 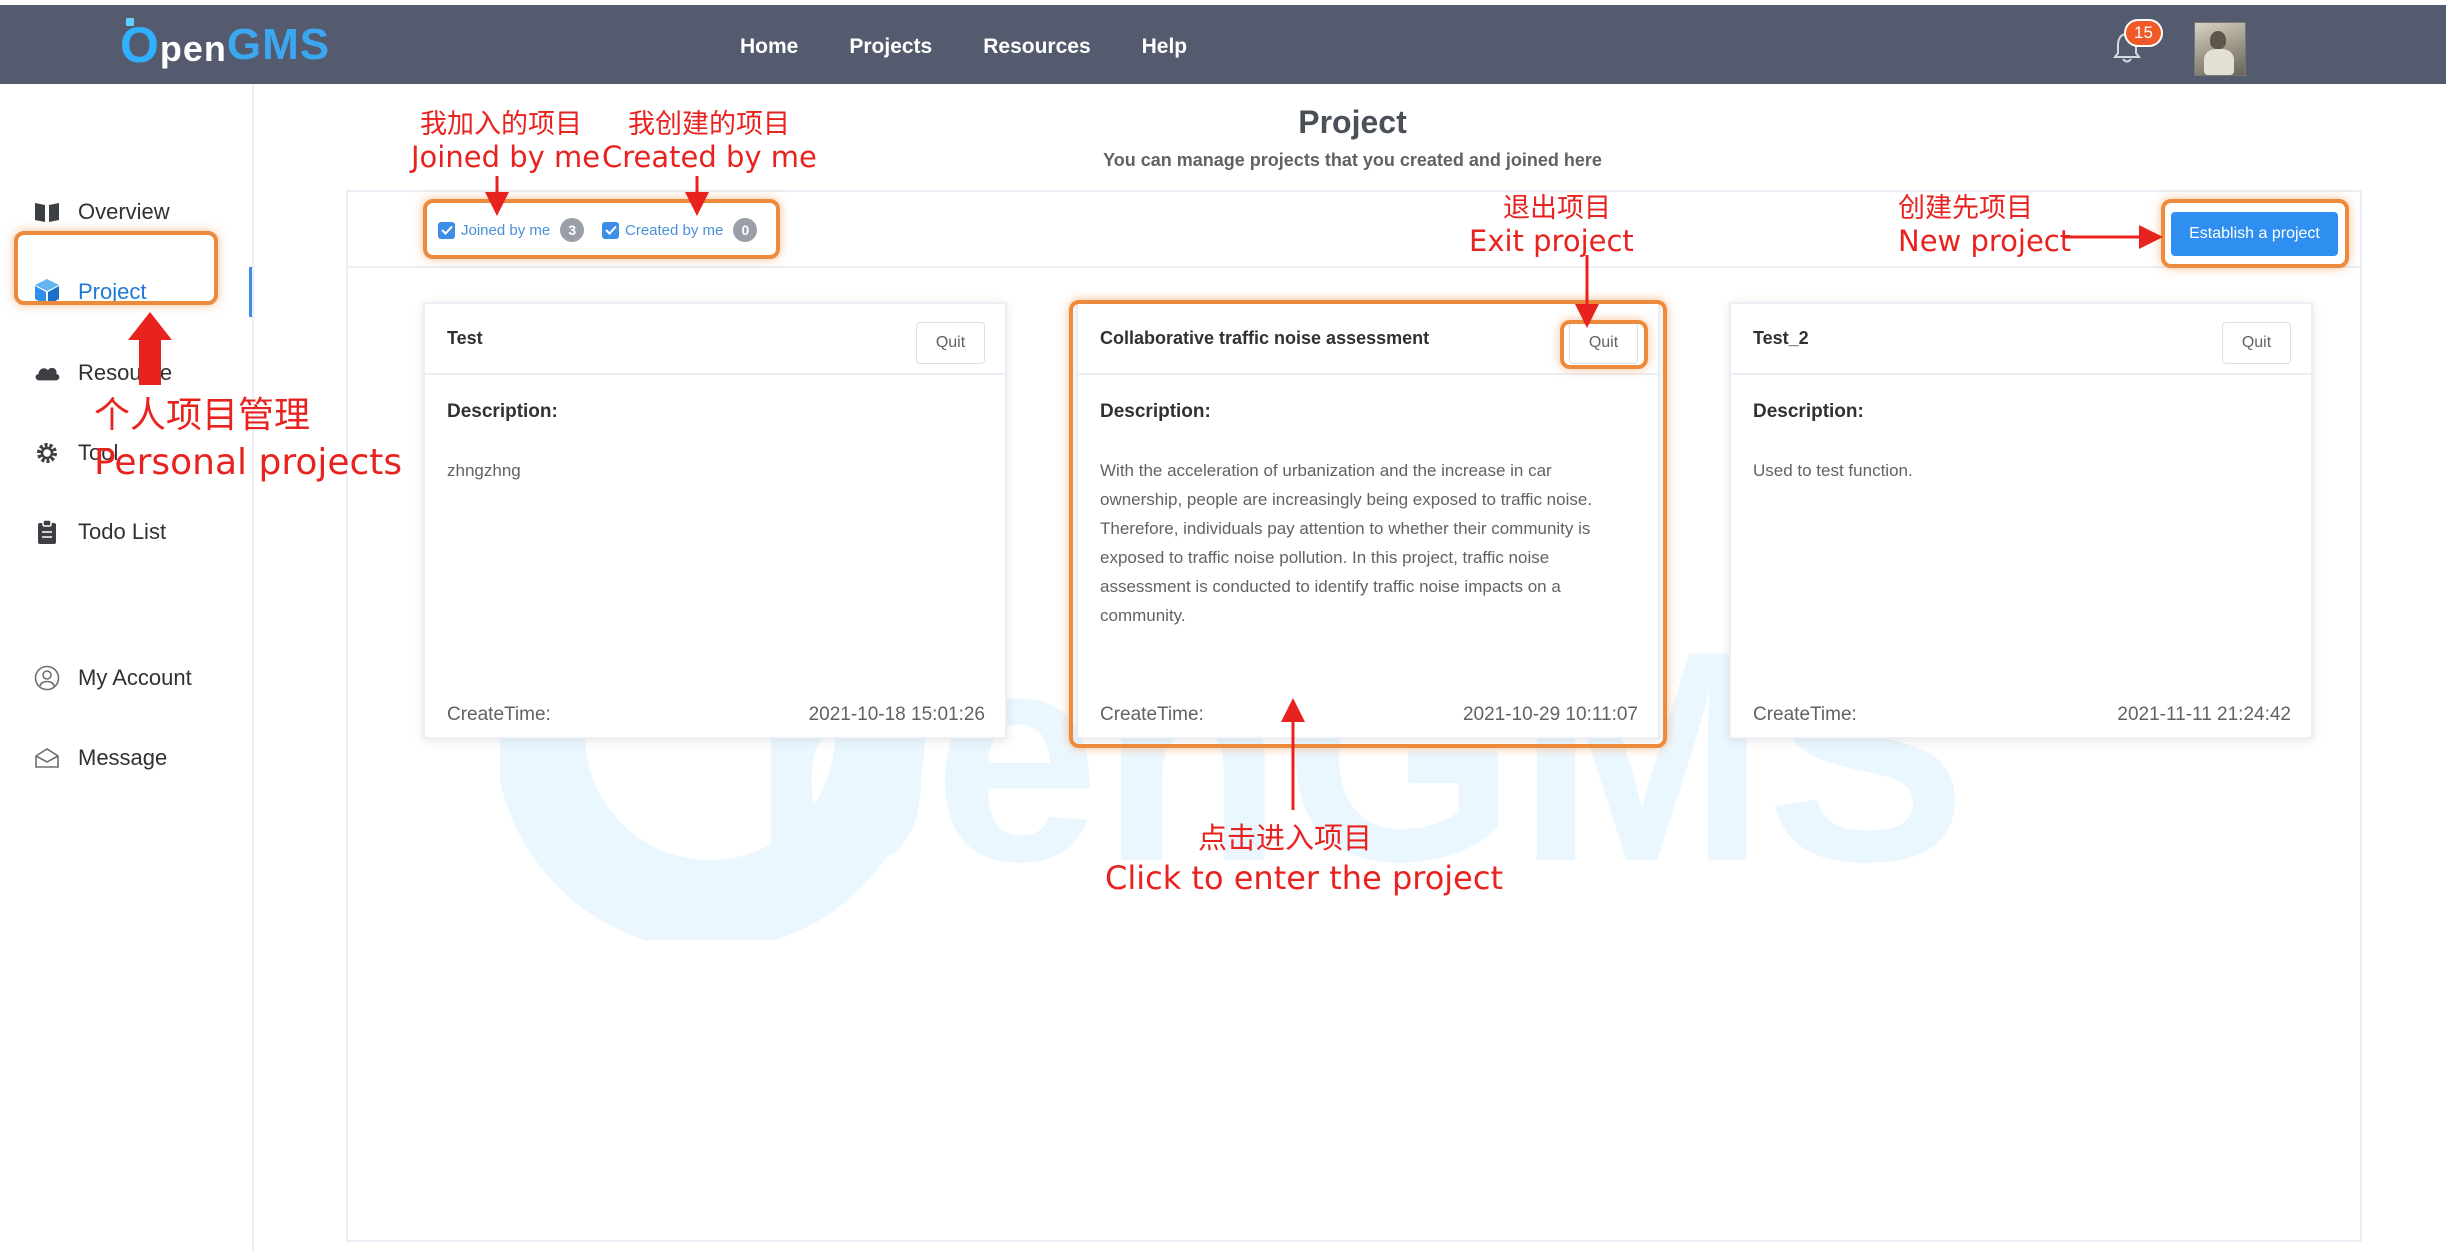 I want to click on annotation-joined-zh: 我加入的项目, so click(x=501, y=124).